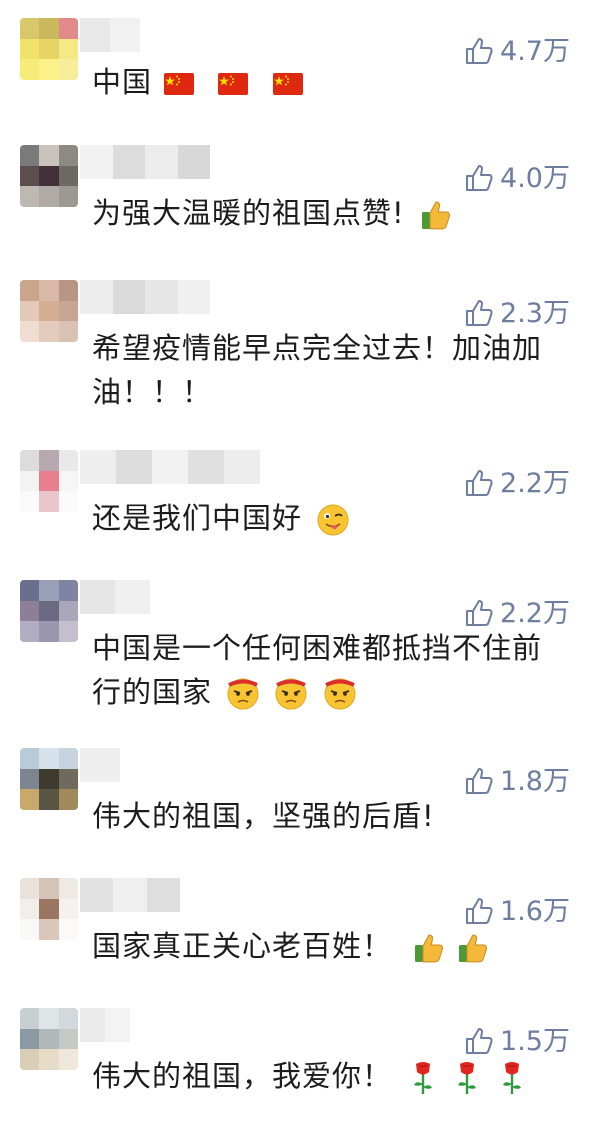 Image resolution: width=600 pixels, height=1125 pixels. I want to click on comment-body: 还是我们中国好, so click(197, 518).